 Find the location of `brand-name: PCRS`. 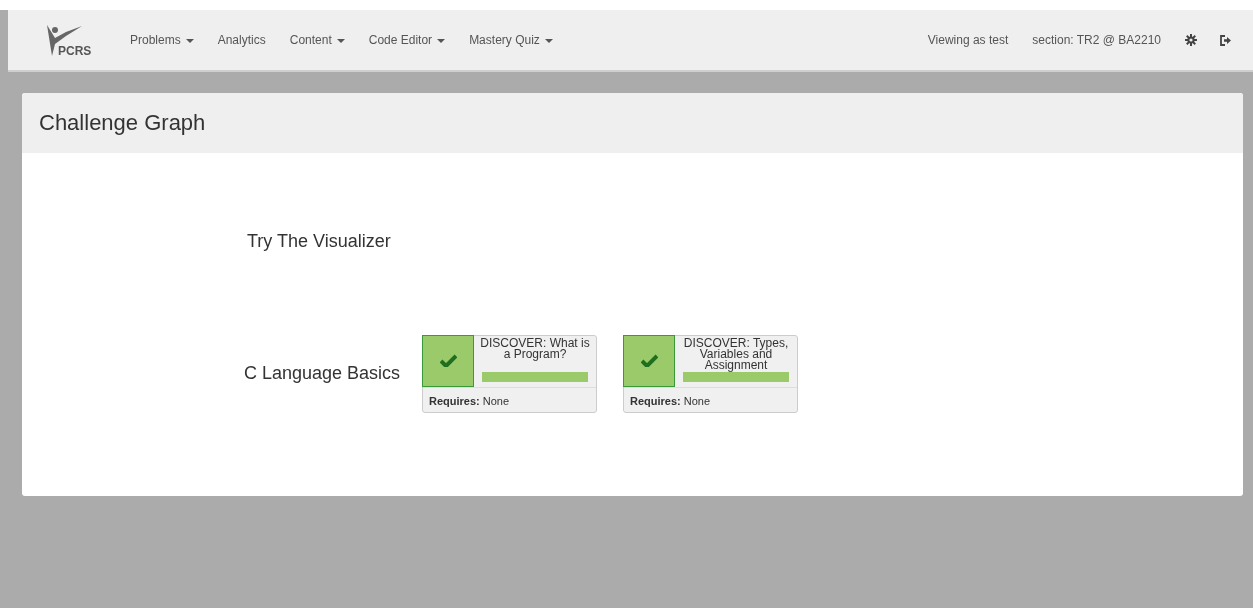

brand-name: PCRS is located at coordinates (75, 51).